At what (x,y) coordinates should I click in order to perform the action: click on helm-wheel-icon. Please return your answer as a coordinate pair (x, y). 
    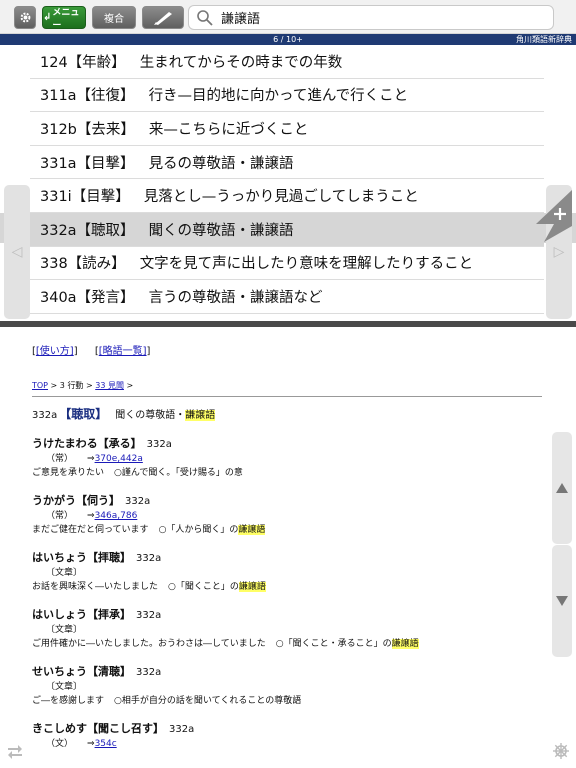
    Looking at the image, I should click on (561, 751).